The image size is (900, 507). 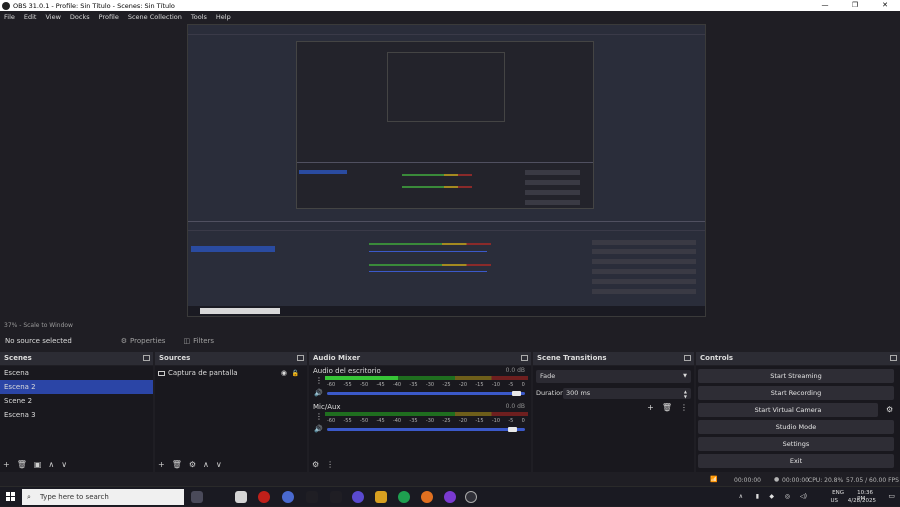 What do you see at coordinates (30, 17) in the screenshot?
I see `menu-edit: Edit` at bounding box center [30, 17].